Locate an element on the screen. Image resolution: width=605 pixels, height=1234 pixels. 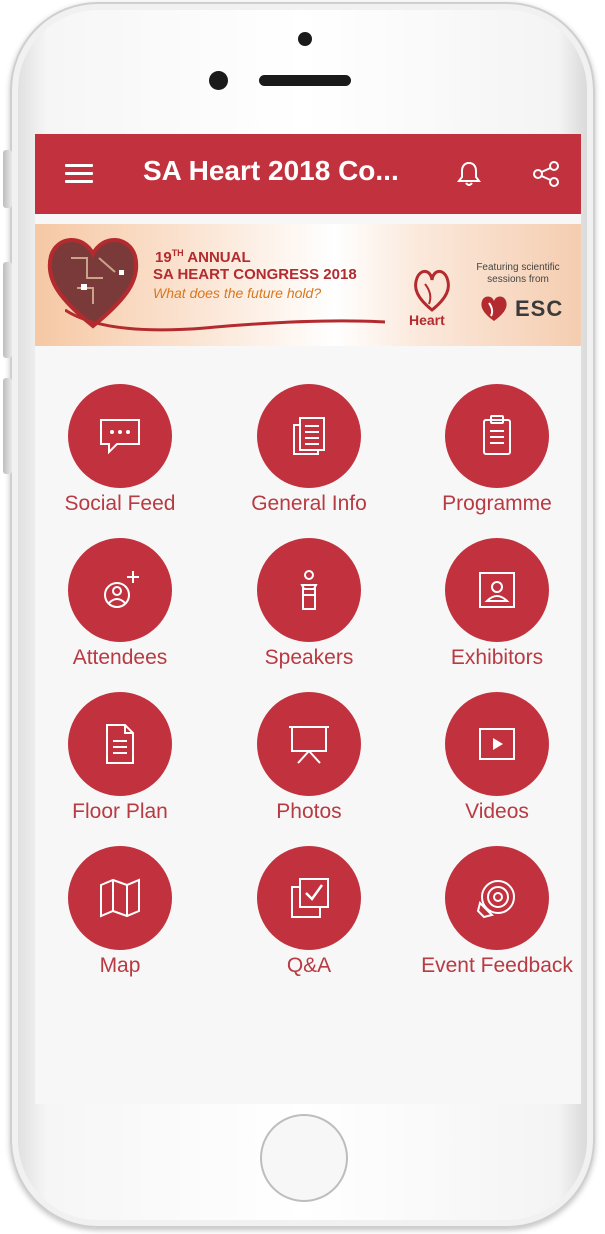
home-button is located at coordinates (304, 1158).